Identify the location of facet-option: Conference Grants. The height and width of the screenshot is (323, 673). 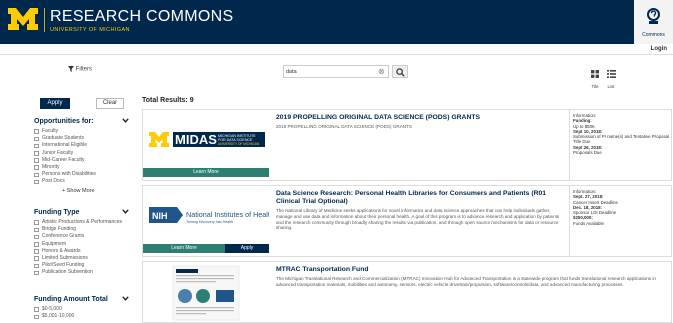
(84, 236).